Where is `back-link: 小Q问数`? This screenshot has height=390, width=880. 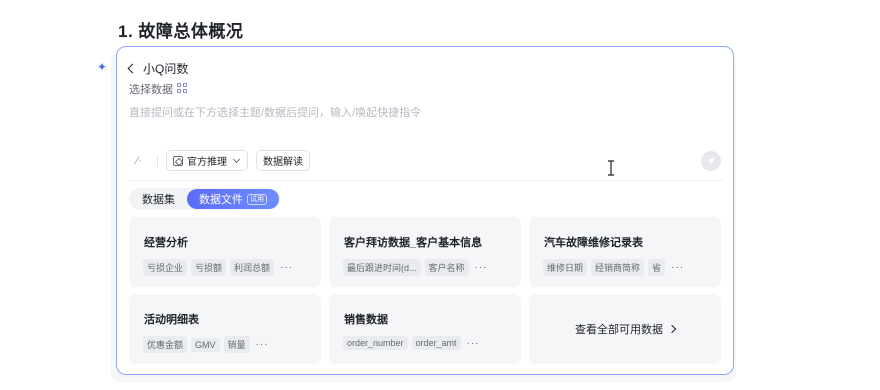 back-link: 小Q问数 is located at coordinates (158, 68).